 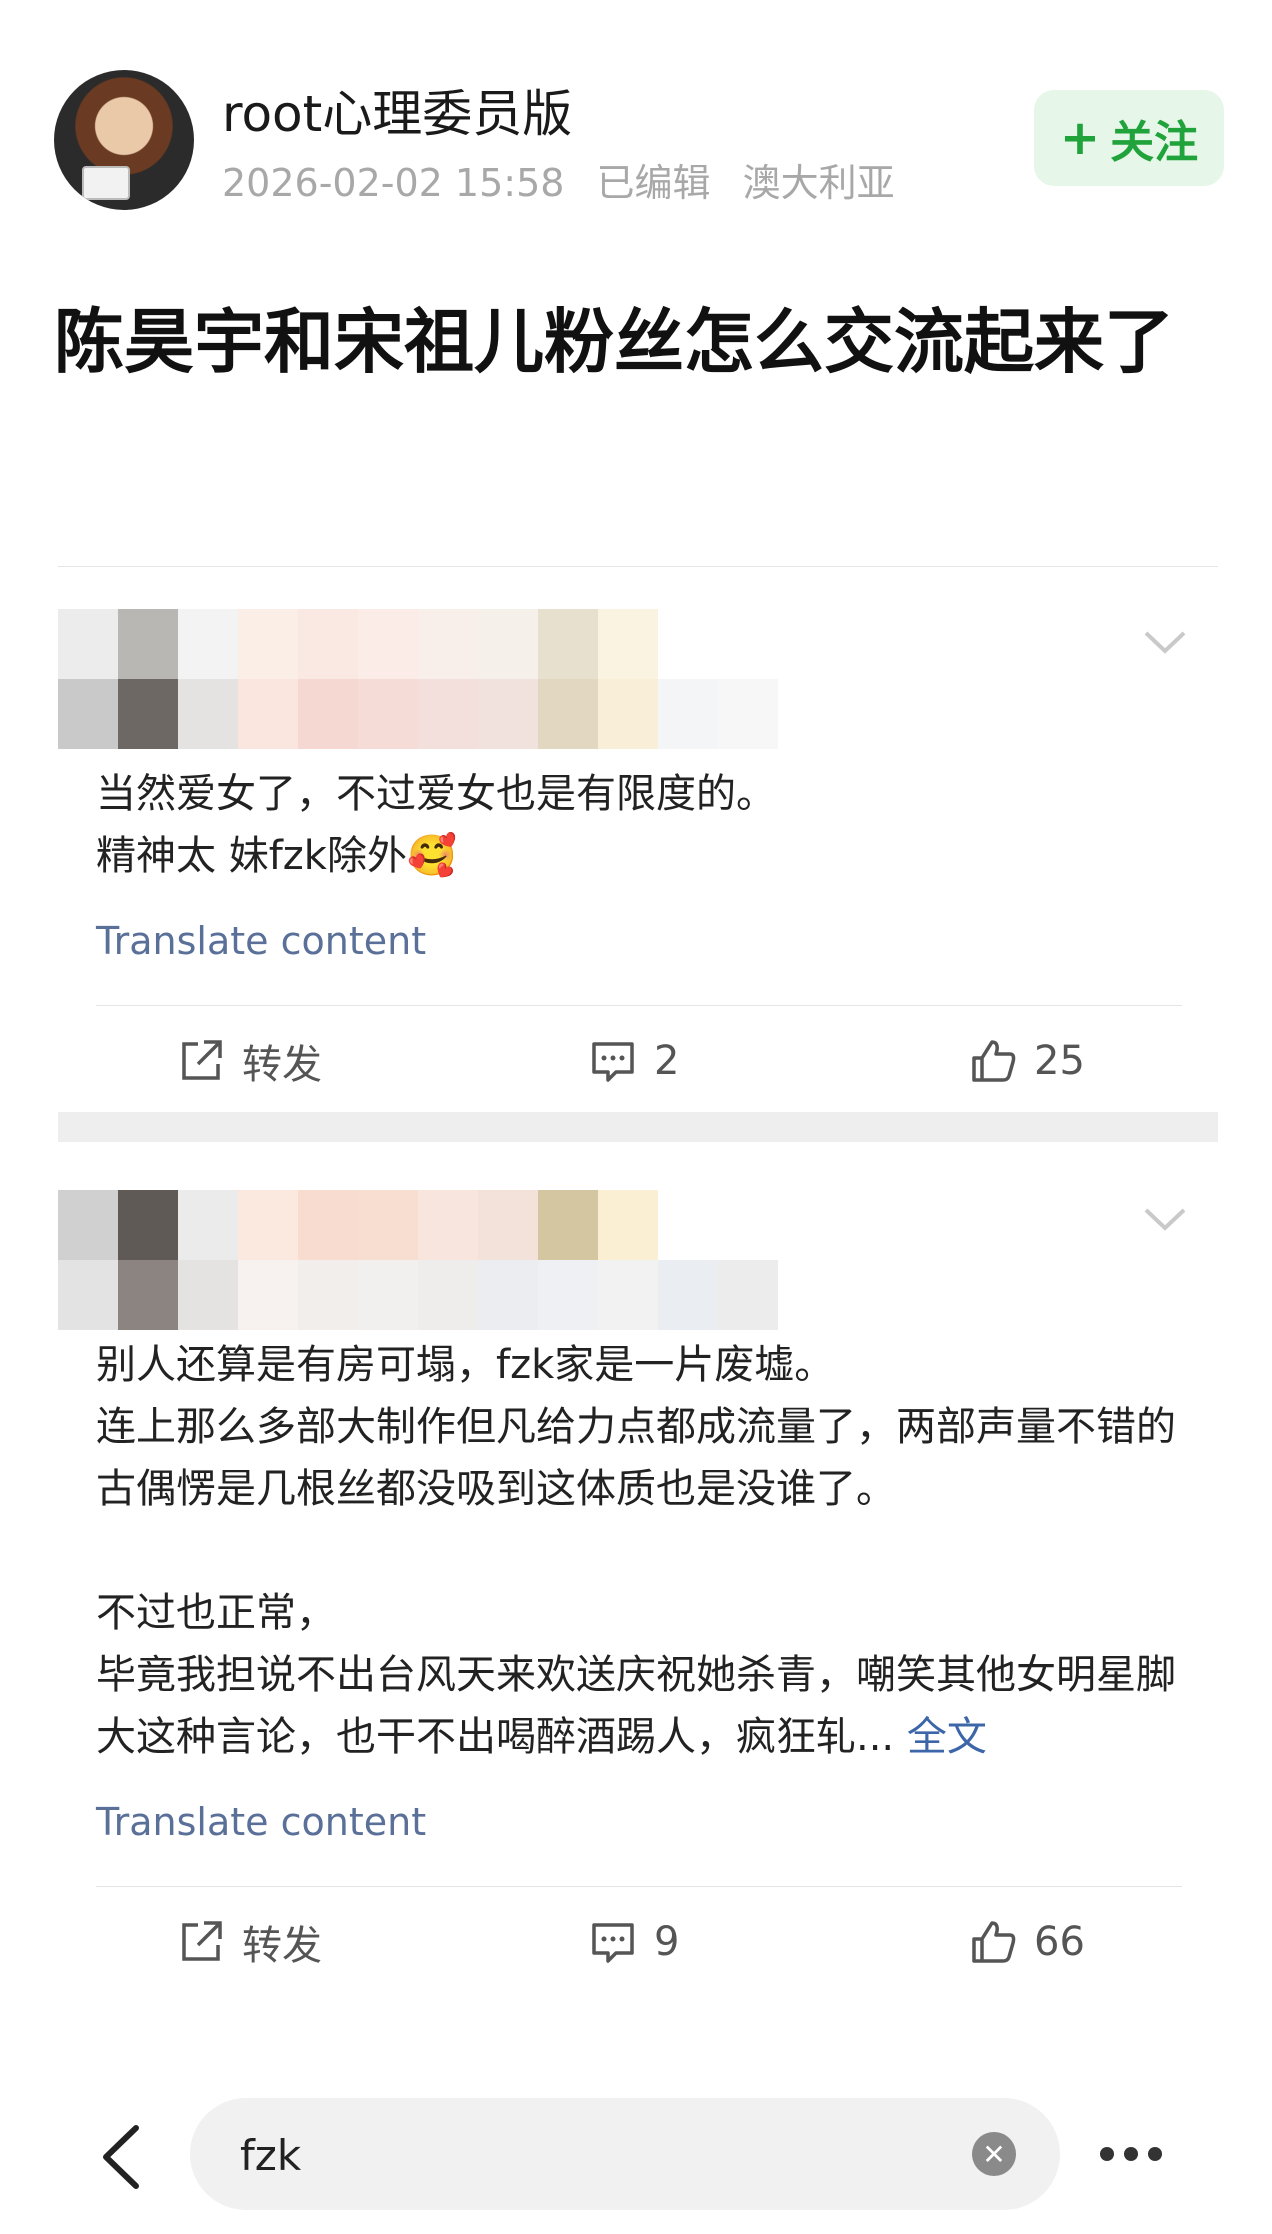 I want to click on comment-count: 9, so click(x=667, y=1942).